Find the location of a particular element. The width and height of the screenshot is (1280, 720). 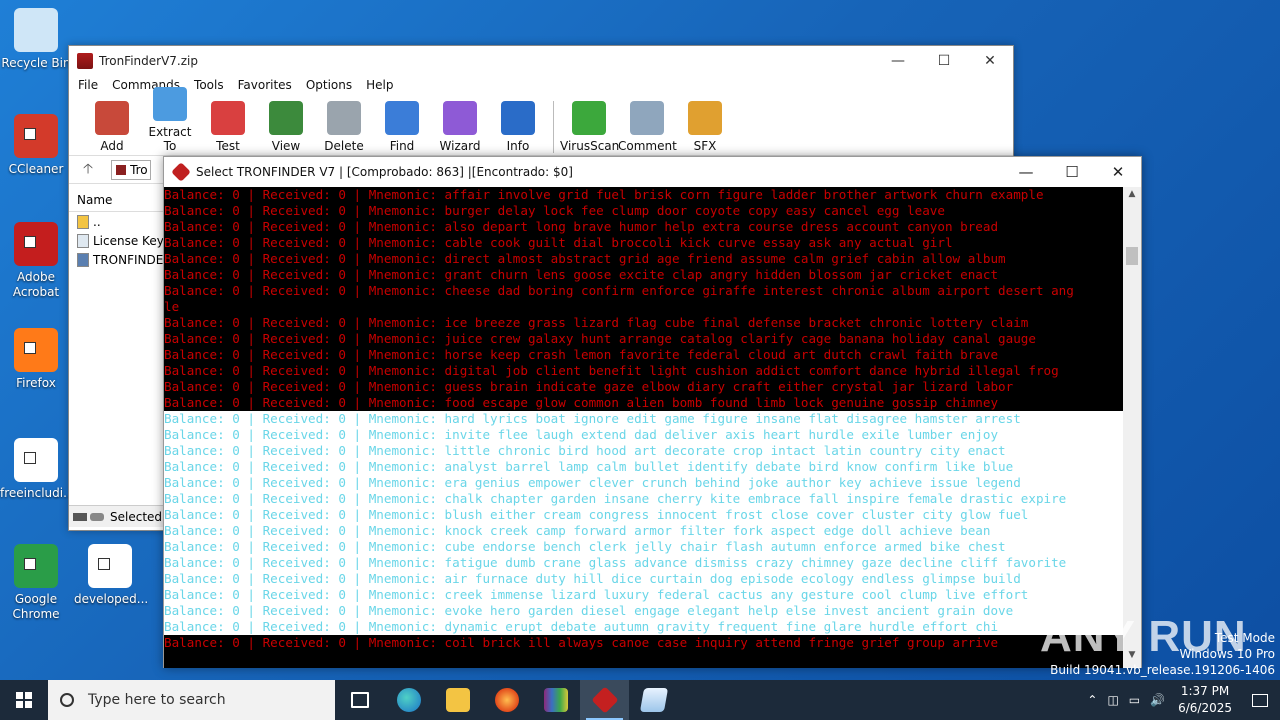

toolbar-label: Comment is located at coordinates (647, 146).